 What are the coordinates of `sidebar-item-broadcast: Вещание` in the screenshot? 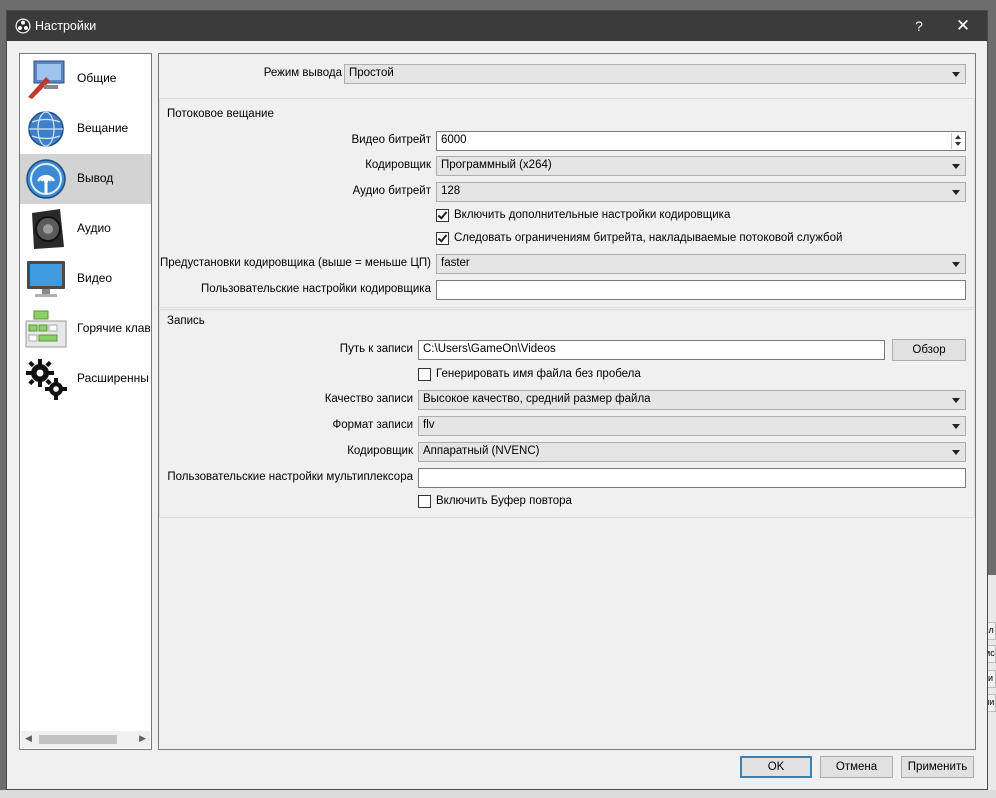 It's located at (85, 129).